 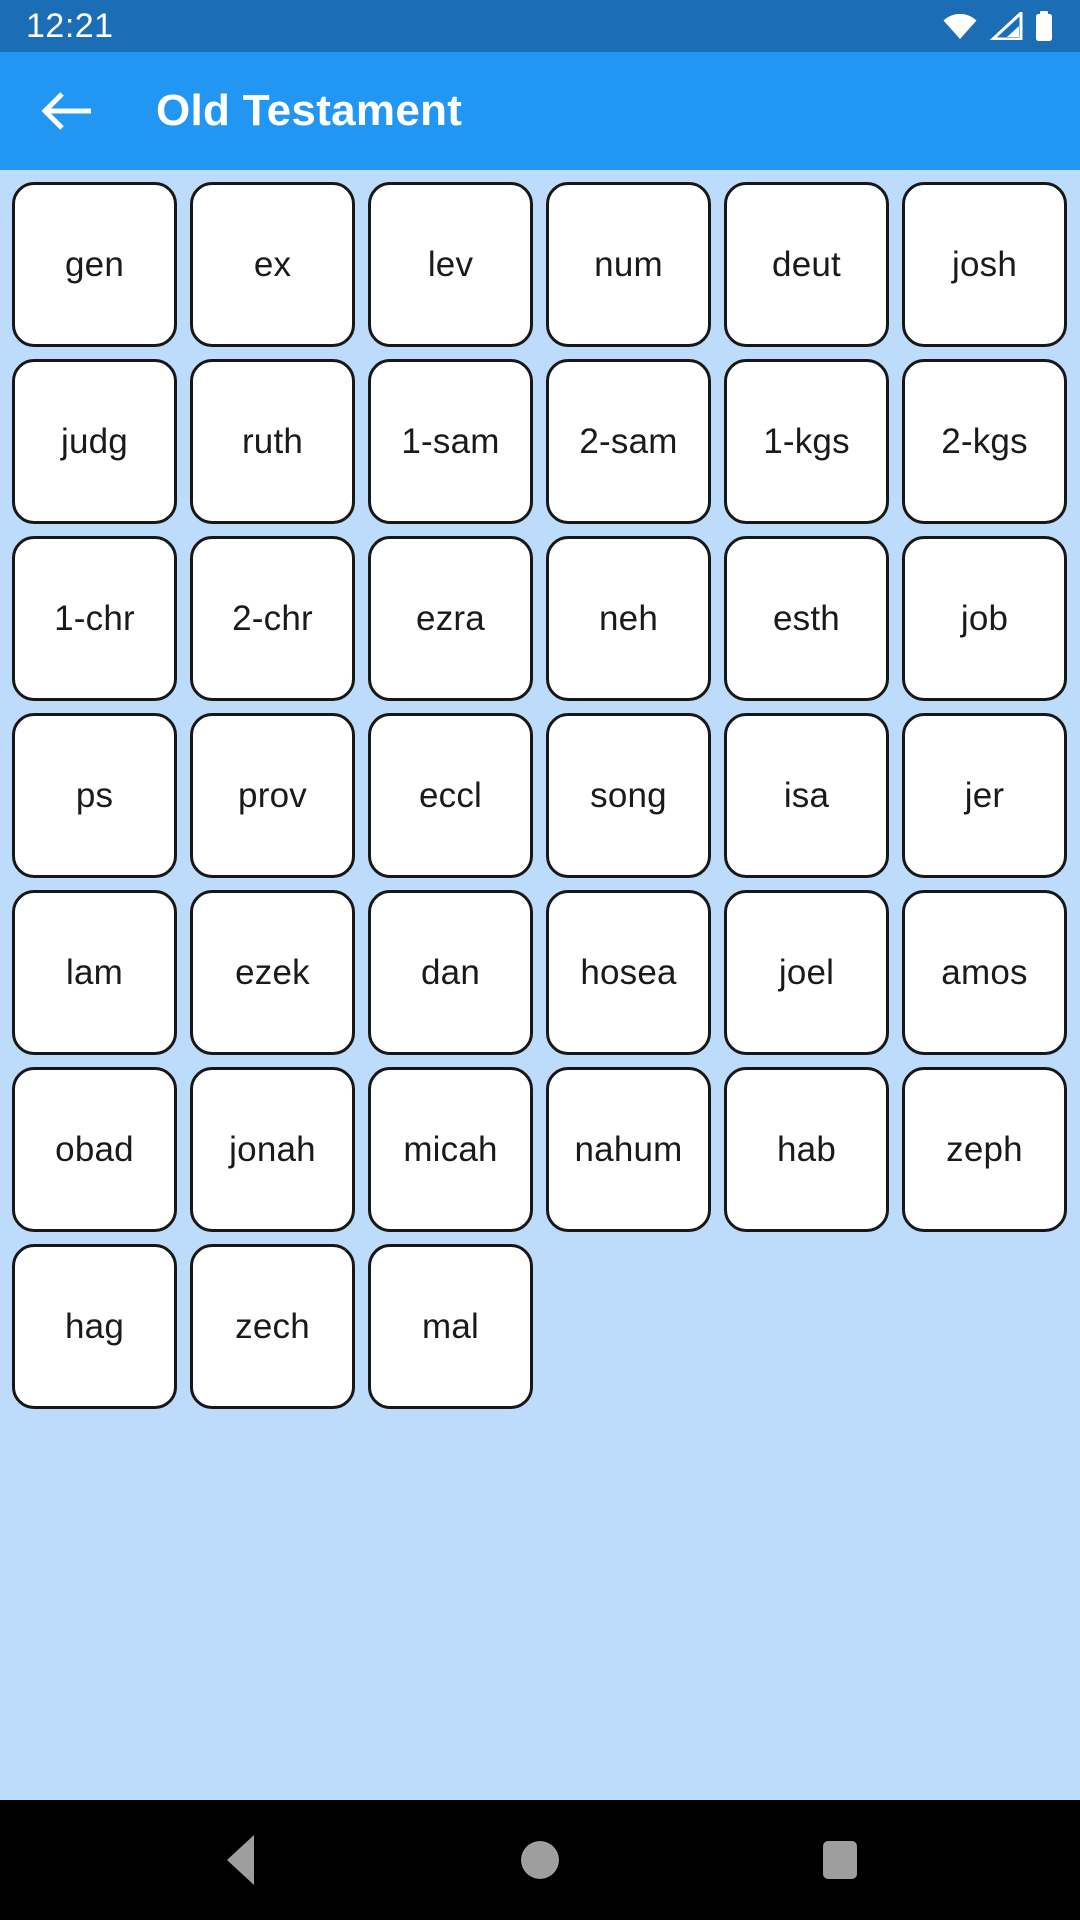 I want to click on book-tile: jonah, so click(x=272, y=1149).